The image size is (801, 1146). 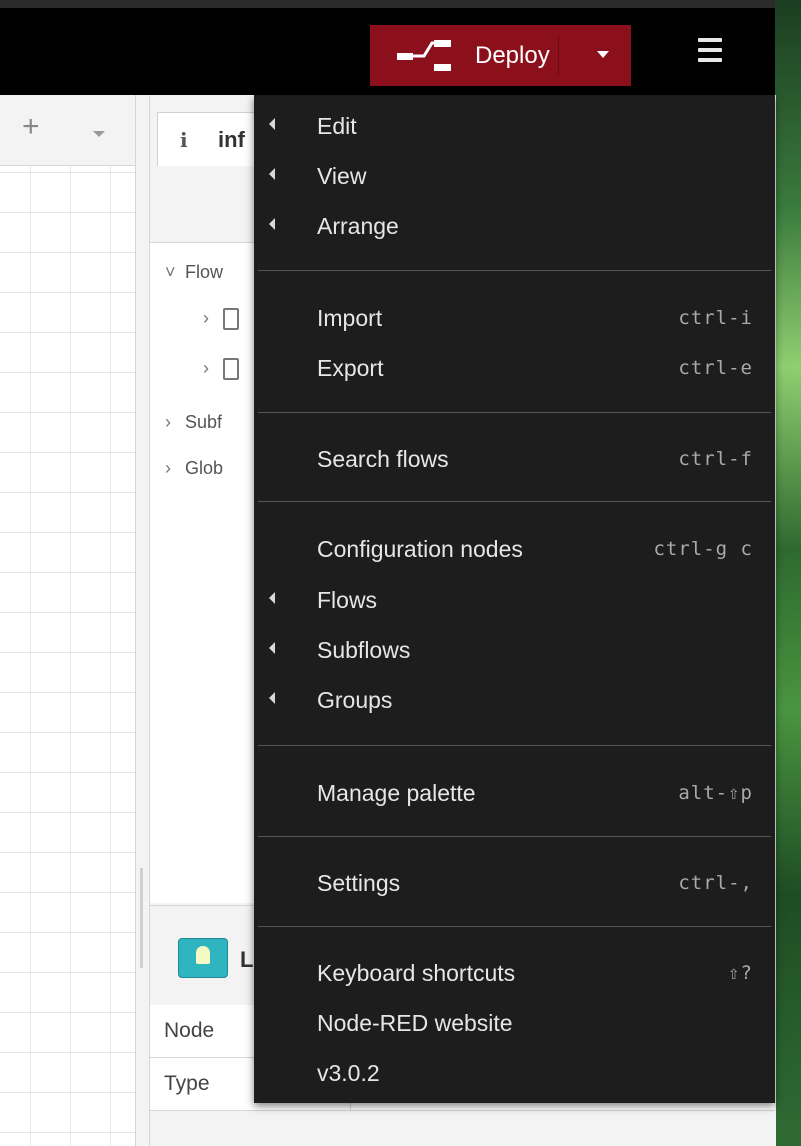 I want to click on menu-item-label: Configuration nodes, so click(x=420, y=549).